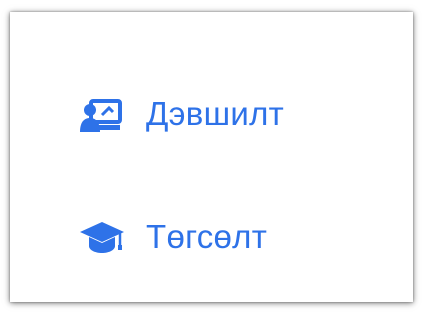 Image resolution: width=425 pixels, height=316 pixels. I want to click on menu-item-label: Төгсөлт, so click(207, 236).